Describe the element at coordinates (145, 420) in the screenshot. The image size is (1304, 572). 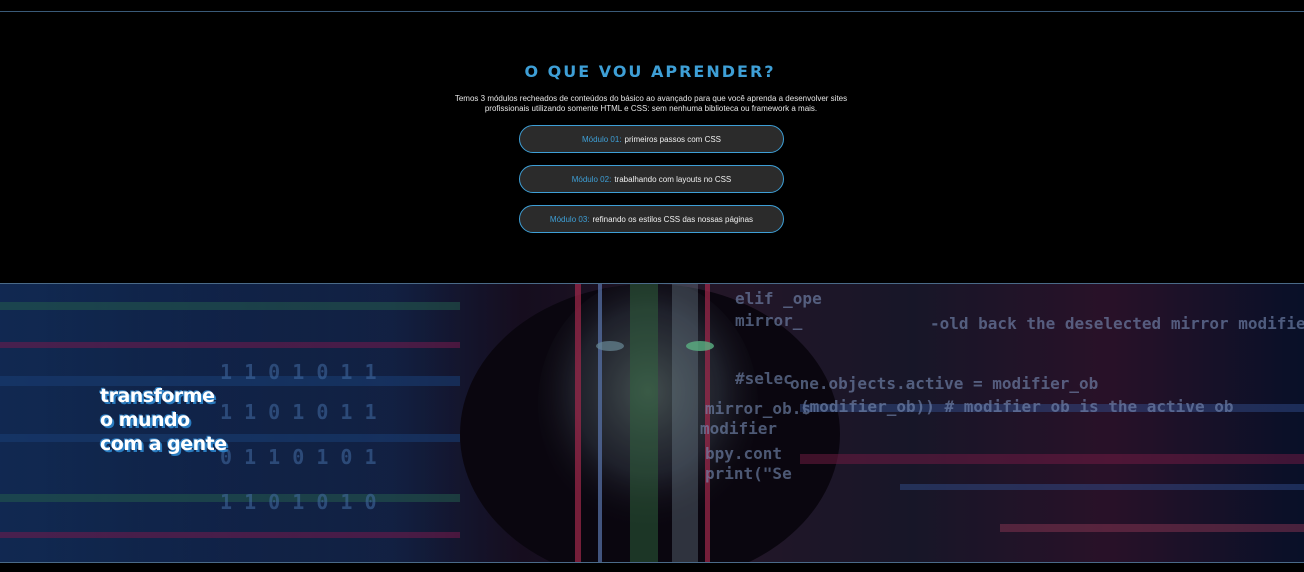
I see `hero-tagline-line: o mundo` at that location.